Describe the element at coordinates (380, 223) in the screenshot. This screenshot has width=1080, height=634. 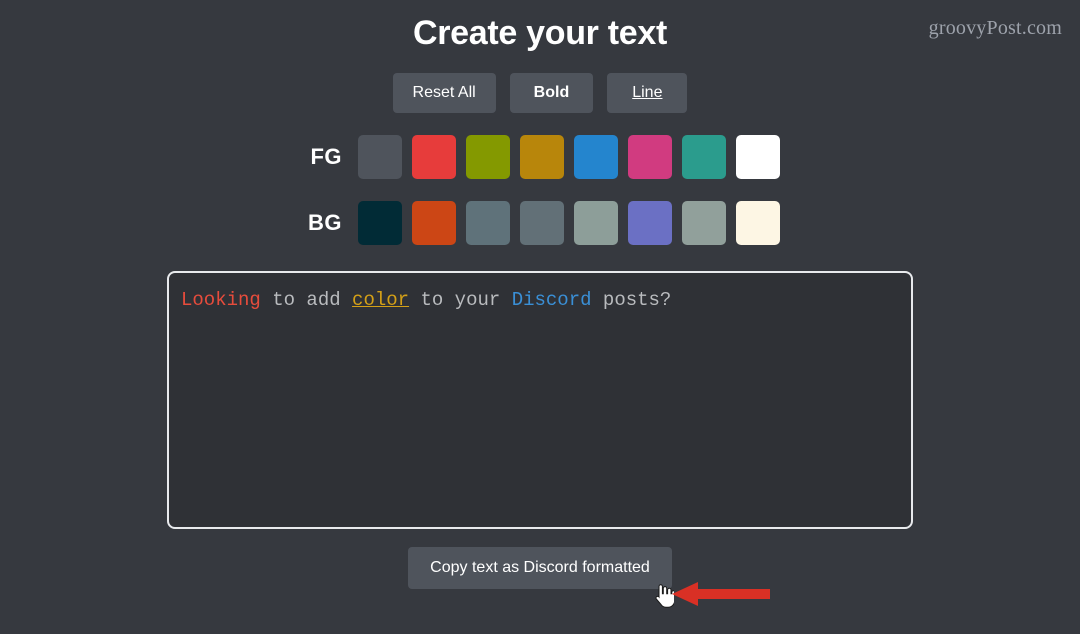
I see `bg-swatch-dark-teal` at that location.